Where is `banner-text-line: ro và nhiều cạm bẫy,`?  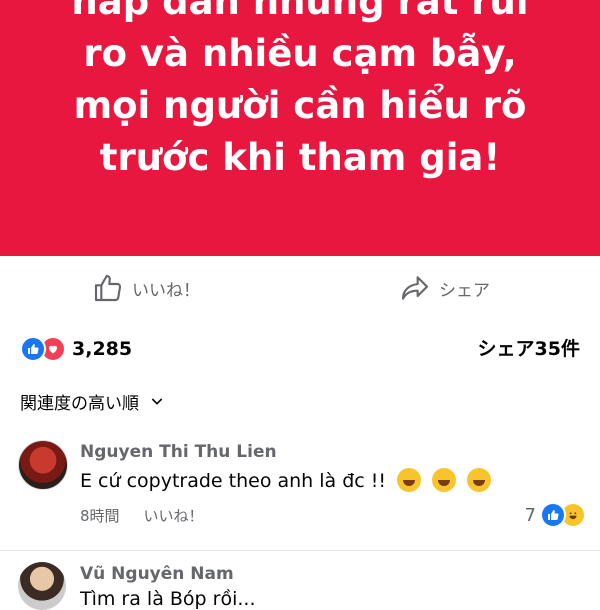
banner-text-line: ro và nhiều cạm bẫy, is located at coordinates (300, 53).